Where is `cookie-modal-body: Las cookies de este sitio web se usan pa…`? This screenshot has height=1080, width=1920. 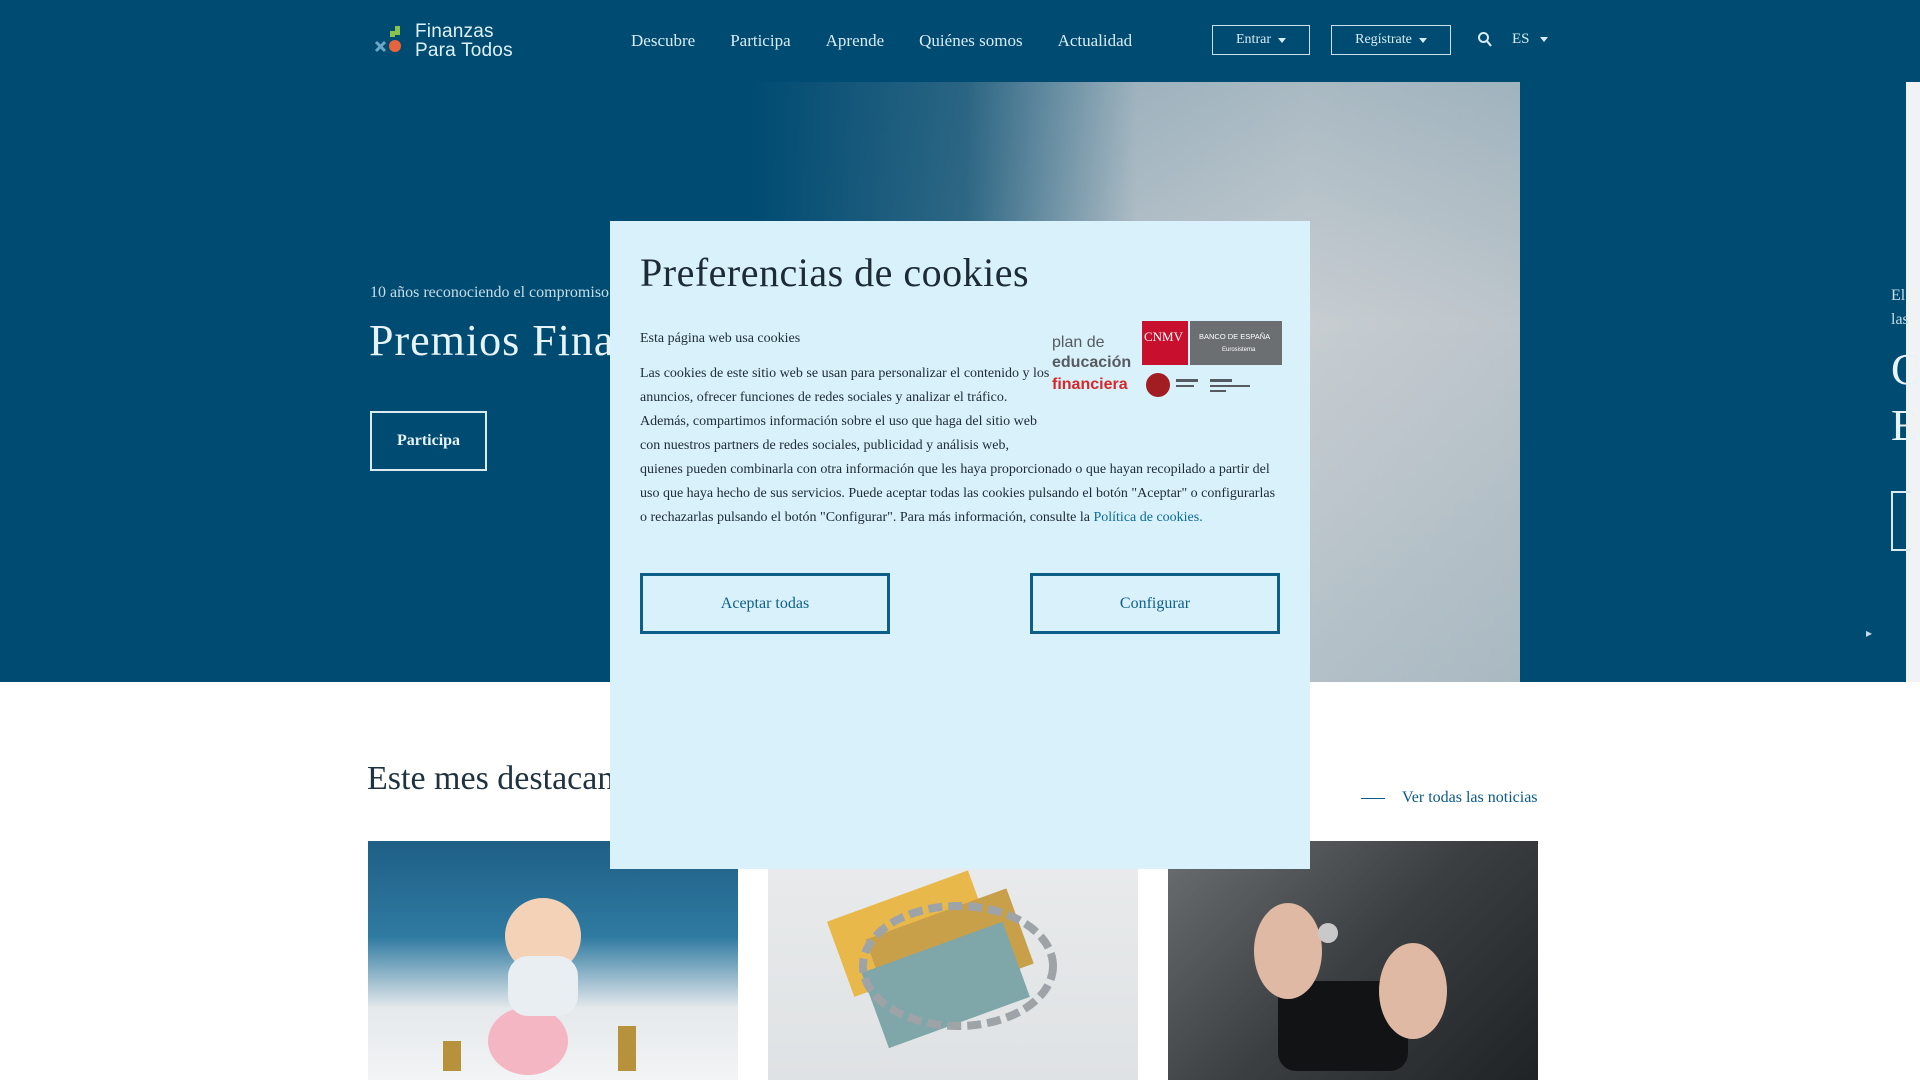
cookie-modal-body: Las cookies de este sitio web se usan pa… is located at coordinates (961, 446).